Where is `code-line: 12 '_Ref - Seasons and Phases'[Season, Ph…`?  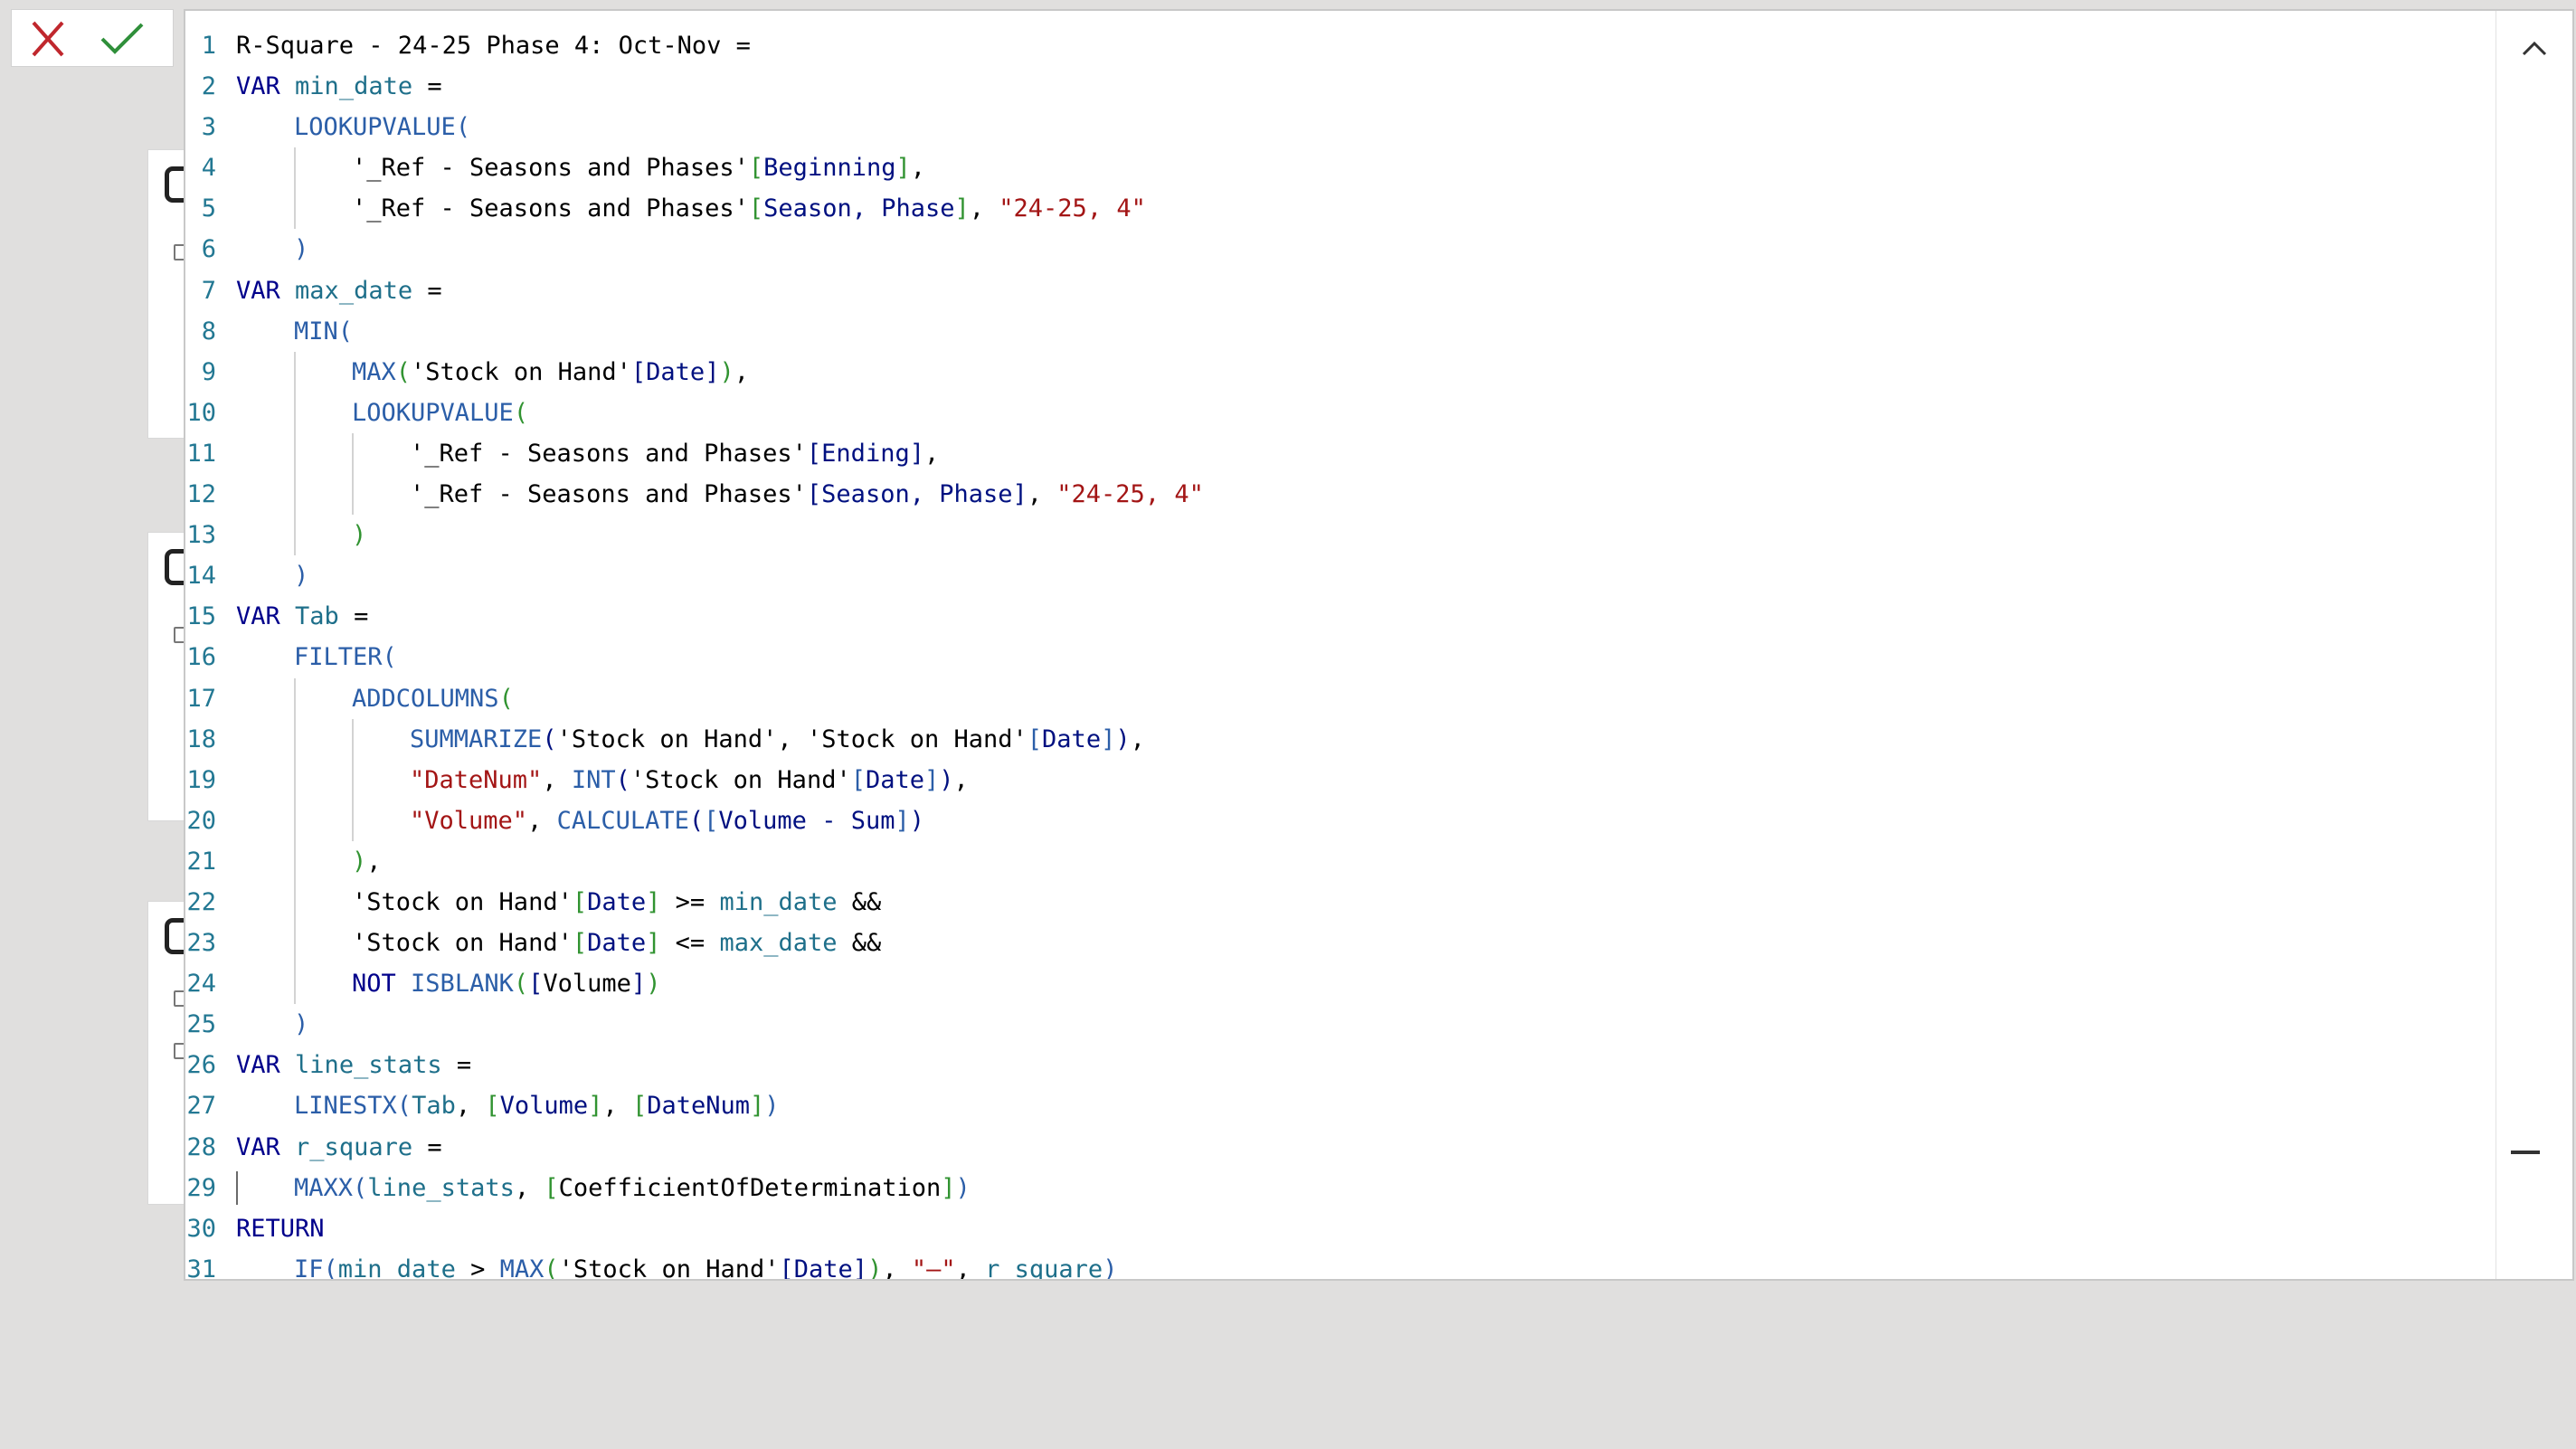
code-line: 12 '_Ref - Seasons and Phases'[Season, Ph… is located at coordinates (1338, 495).